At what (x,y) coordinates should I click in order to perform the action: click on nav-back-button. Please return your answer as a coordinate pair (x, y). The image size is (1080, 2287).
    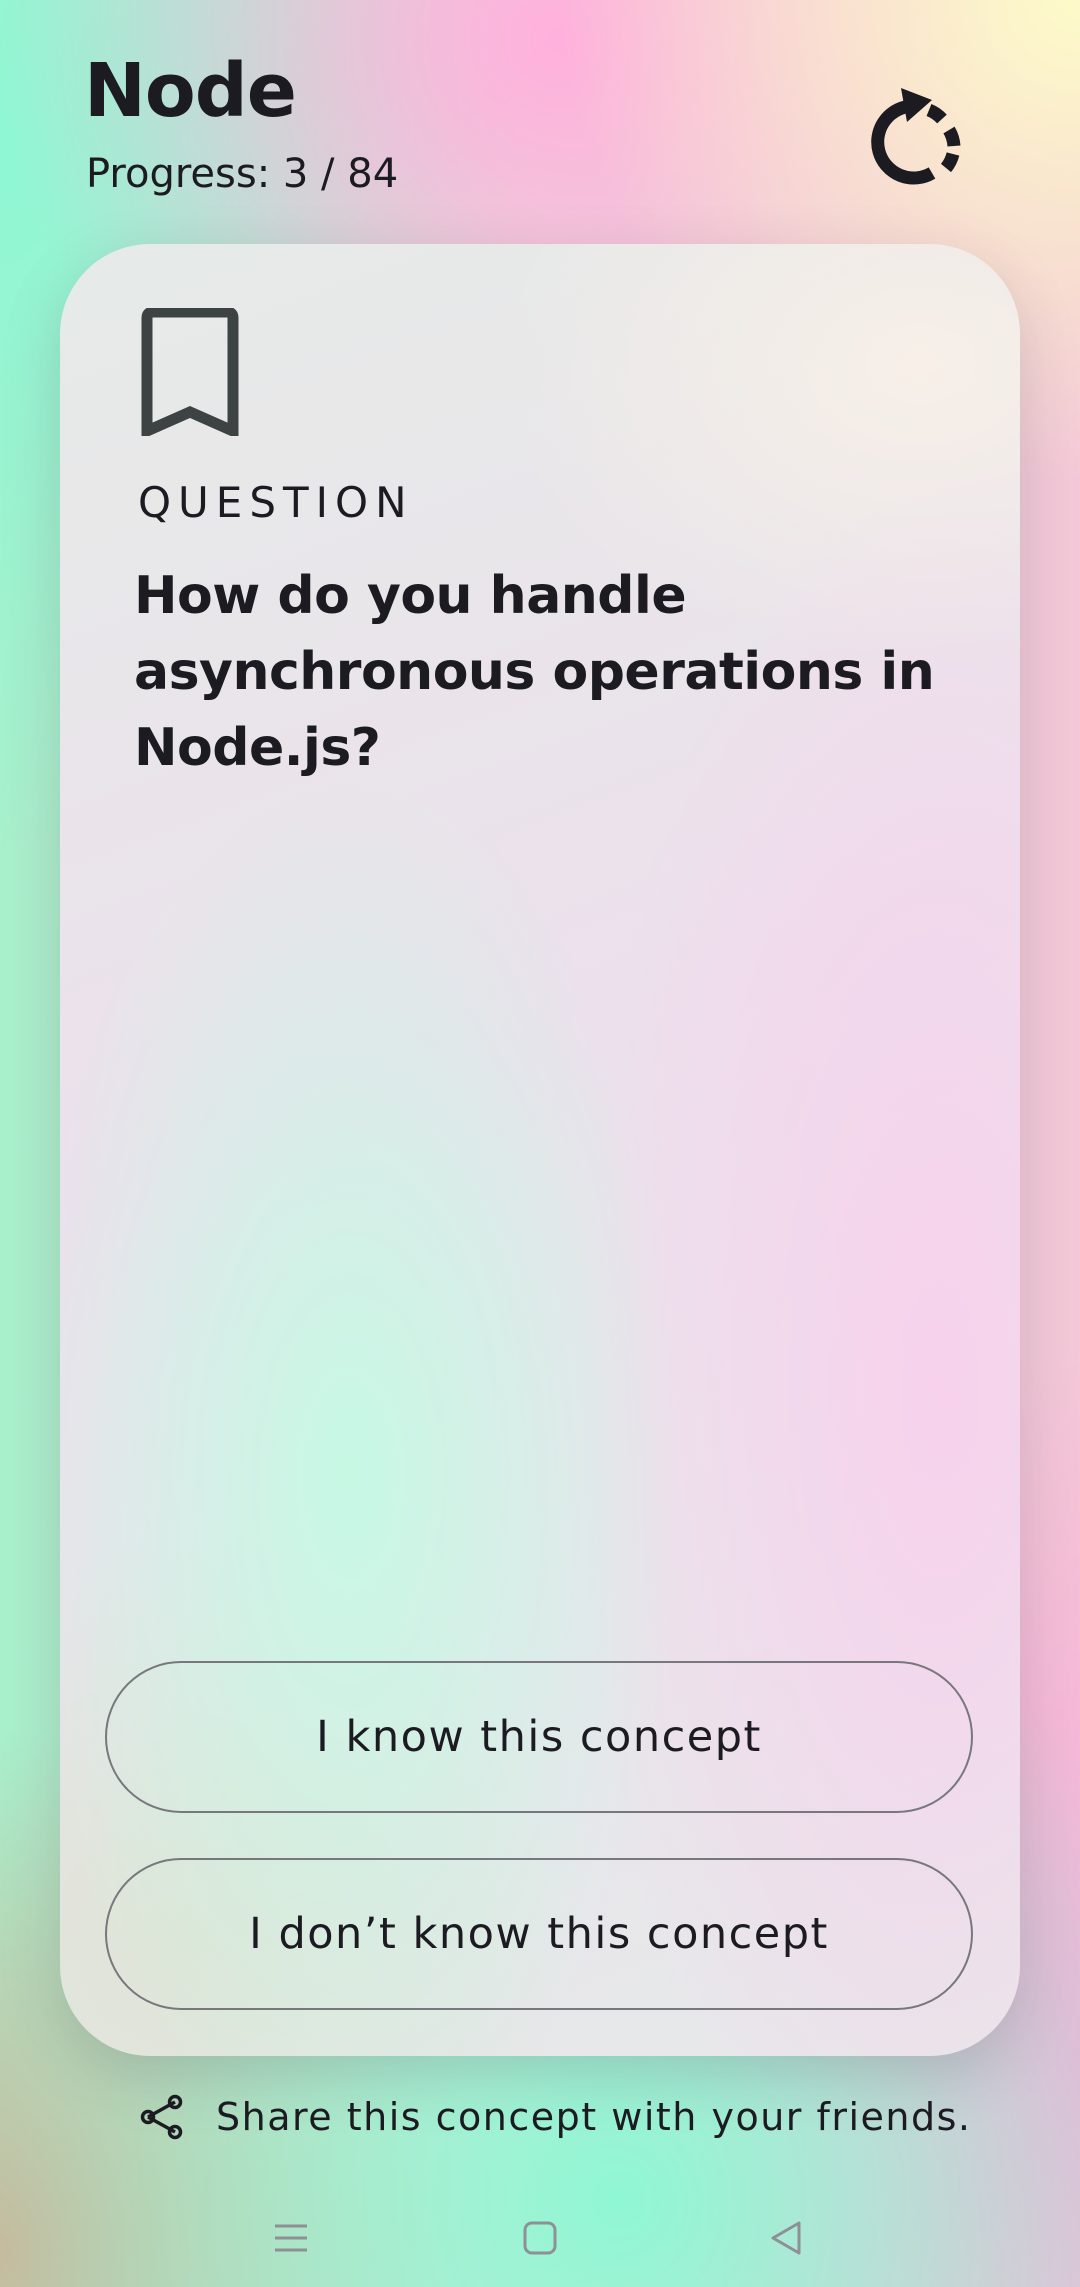
    Looking at the image, I should click on (786, 2238).